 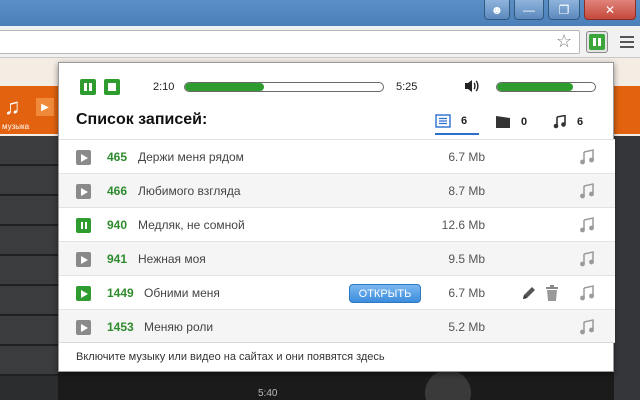 What do you see at coordinates (284, 87) in the screenshot?
I see `seek-bar` at bounding box center [284, 87].